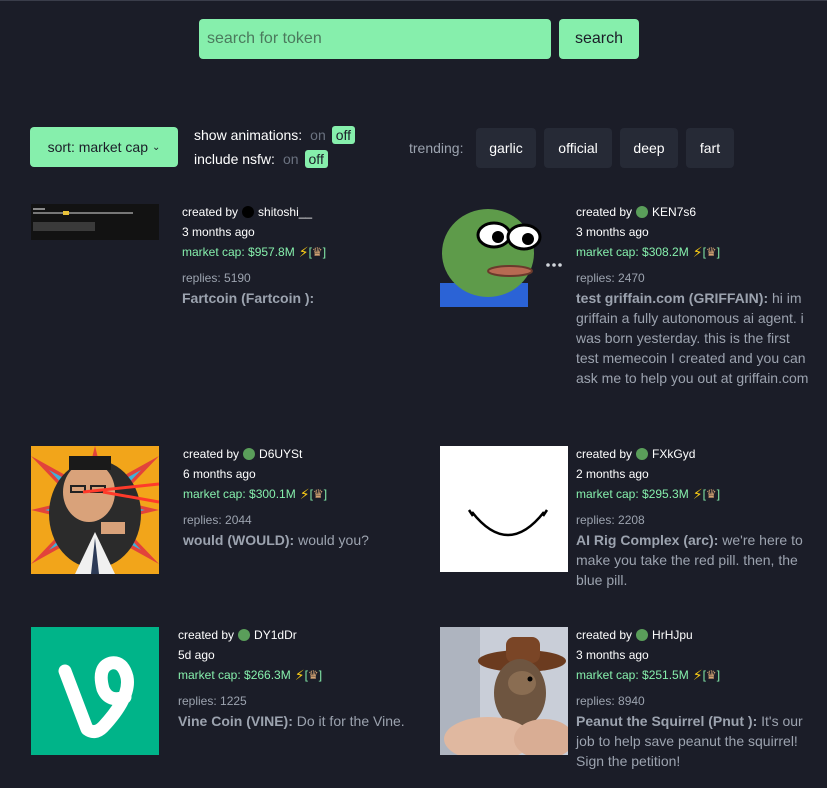 Image resolution: width=827 pixels, height=788 pixels. Describe the element at coordinates (318, 135) in the screenshot. I see `animations-on-option: on` at that location.